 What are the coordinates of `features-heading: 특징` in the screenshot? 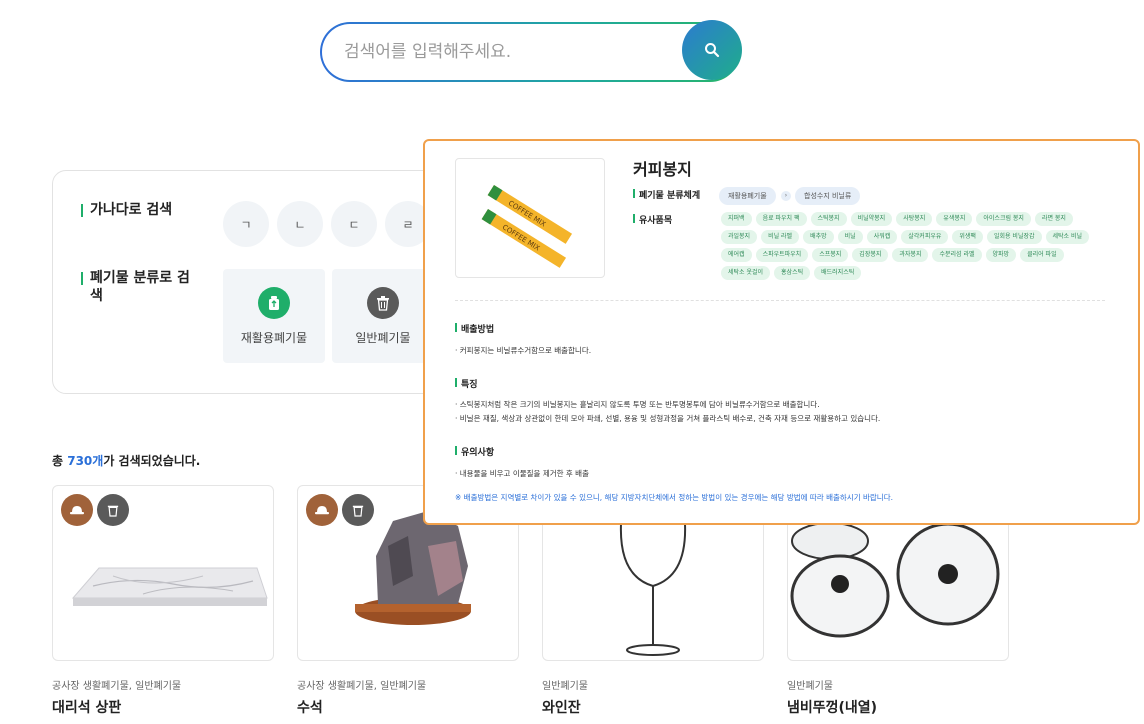 It's located at (466, 383).